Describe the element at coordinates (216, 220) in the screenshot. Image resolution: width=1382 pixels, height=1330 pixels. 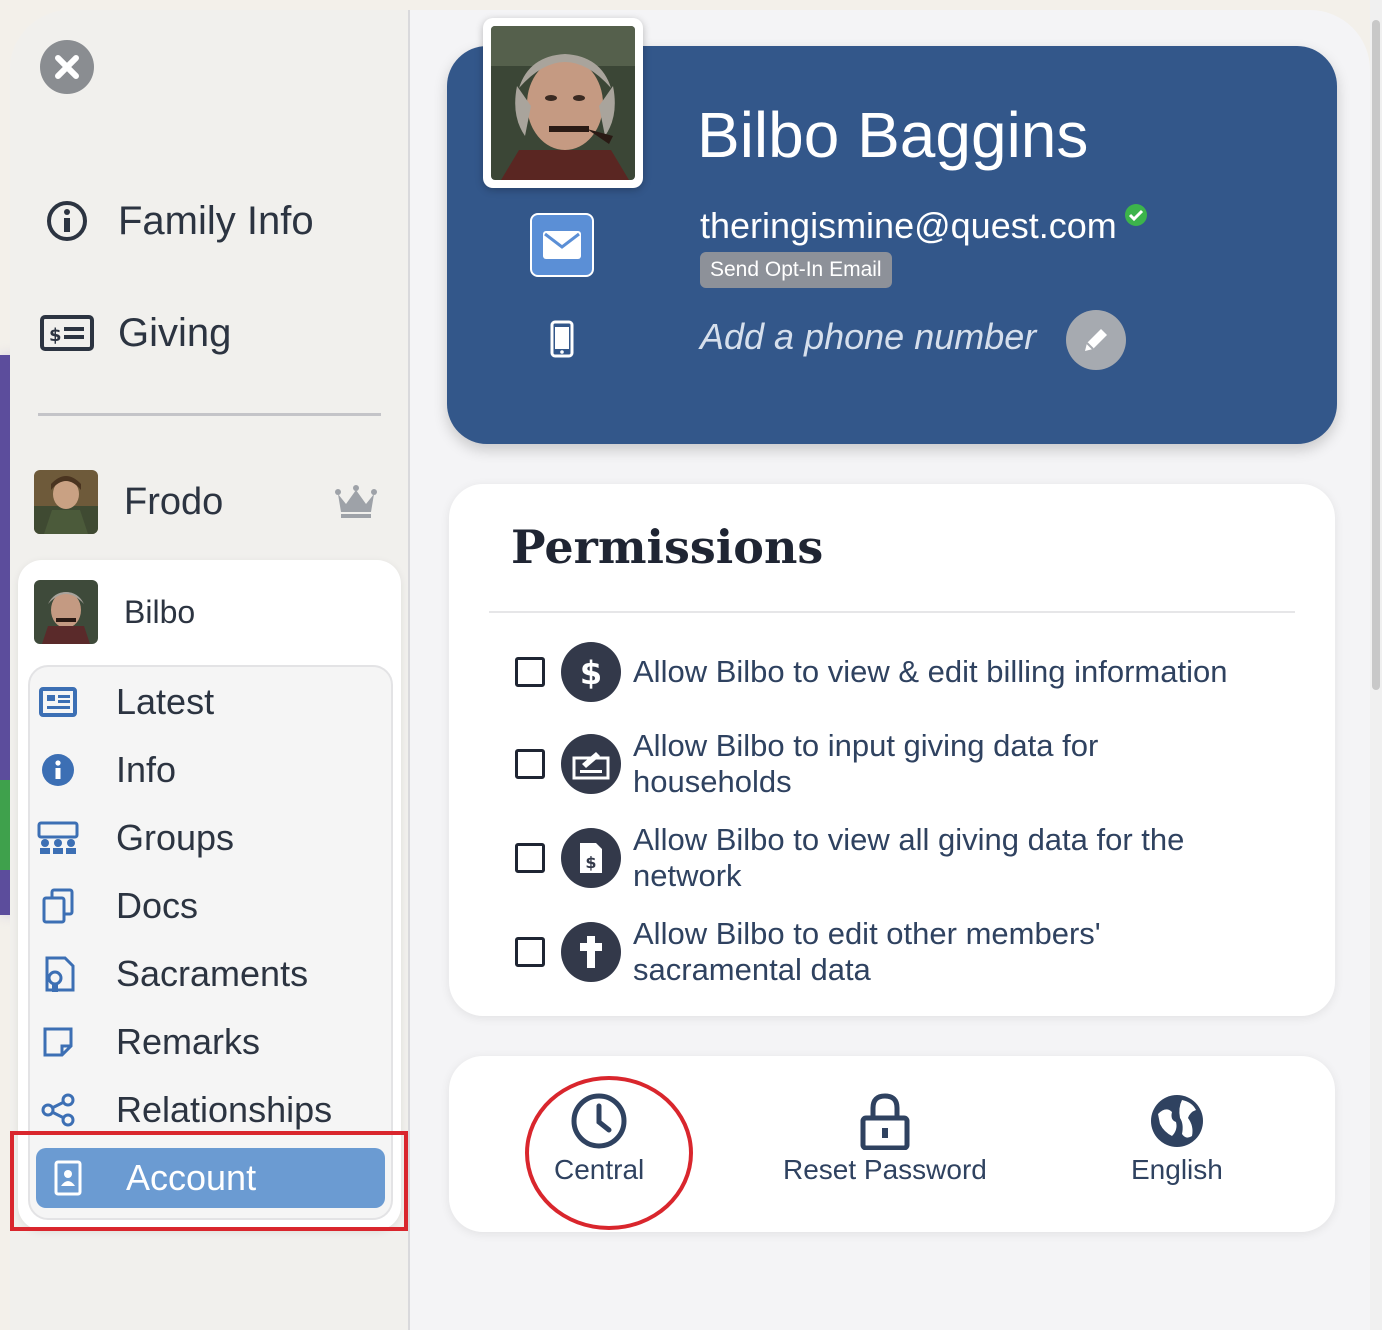
I see `sidebar-item-label: Family Info` at that location.